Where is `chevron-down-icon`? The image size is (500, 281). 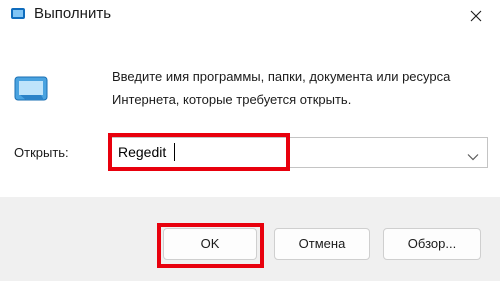
chevron-down-icon is located at coordinates (473, 157).